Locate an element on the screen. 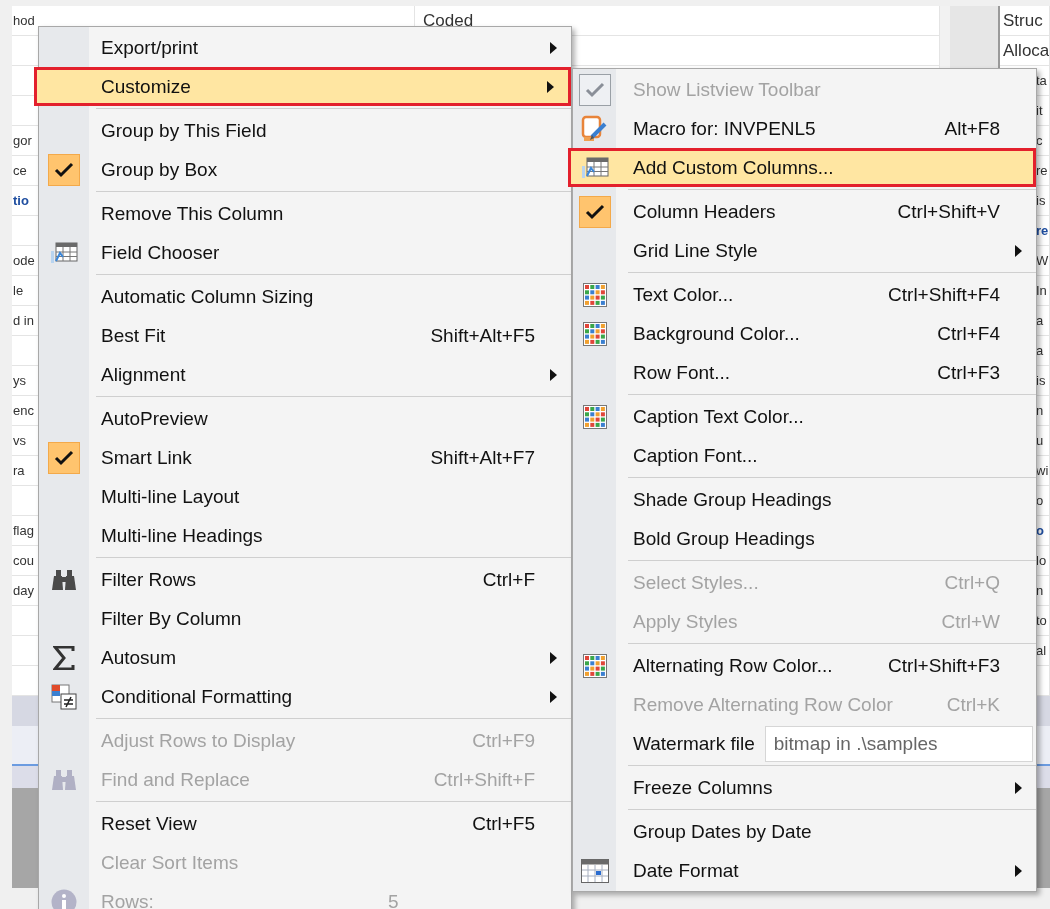  formatting-icon is located at coordinates (64, 696).